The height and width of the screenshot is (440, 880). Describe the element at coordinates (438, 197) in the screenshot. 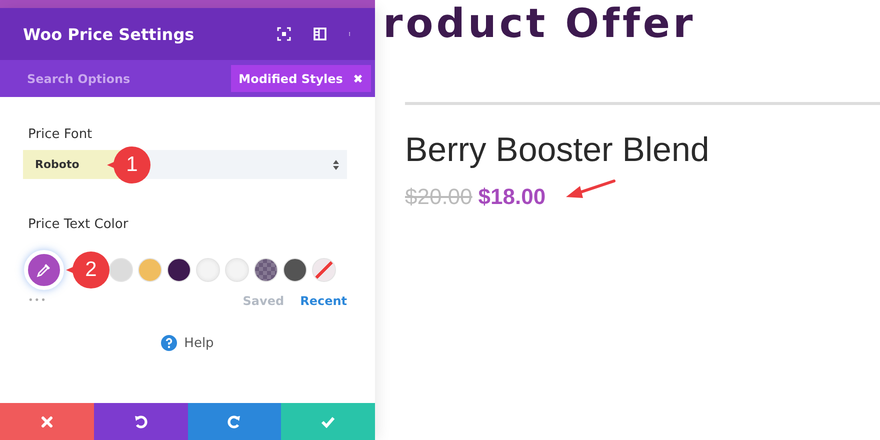

I see `old-price: $20.00` at that location.